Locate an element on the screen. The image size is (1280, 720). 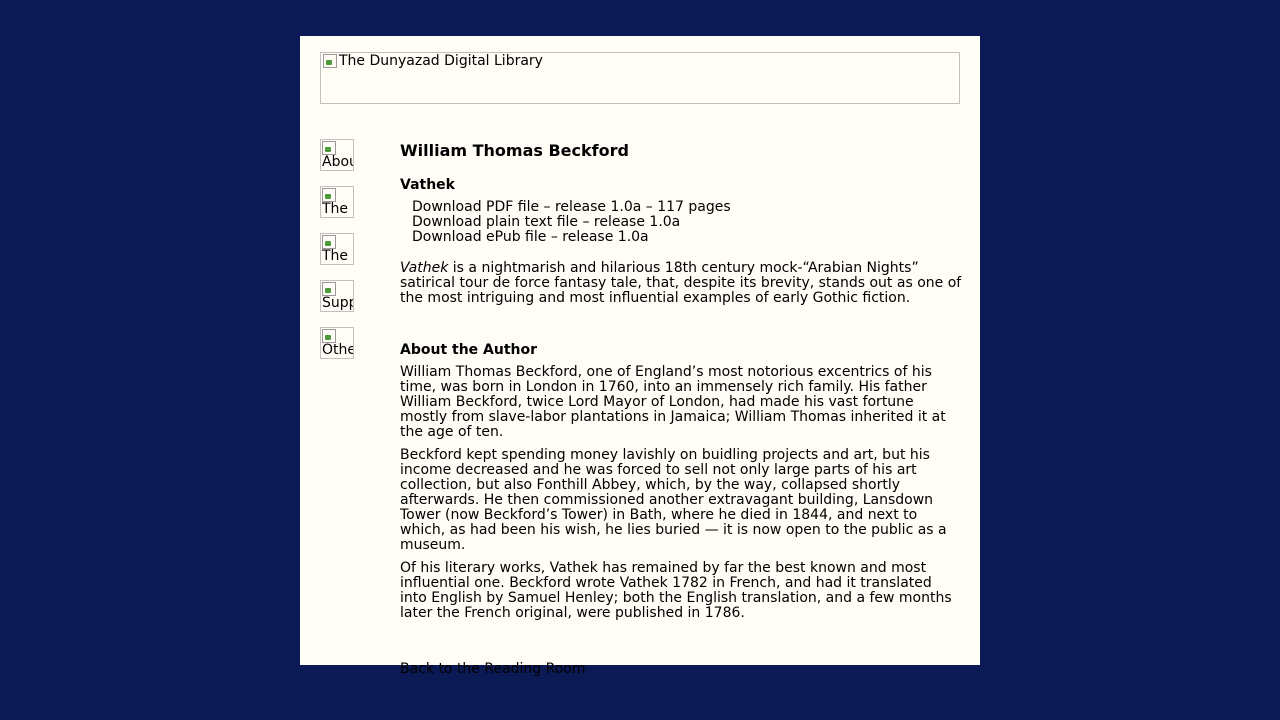
download-epub-link: Download ePub file – release 1.0a is located at coordinates (530, 237).